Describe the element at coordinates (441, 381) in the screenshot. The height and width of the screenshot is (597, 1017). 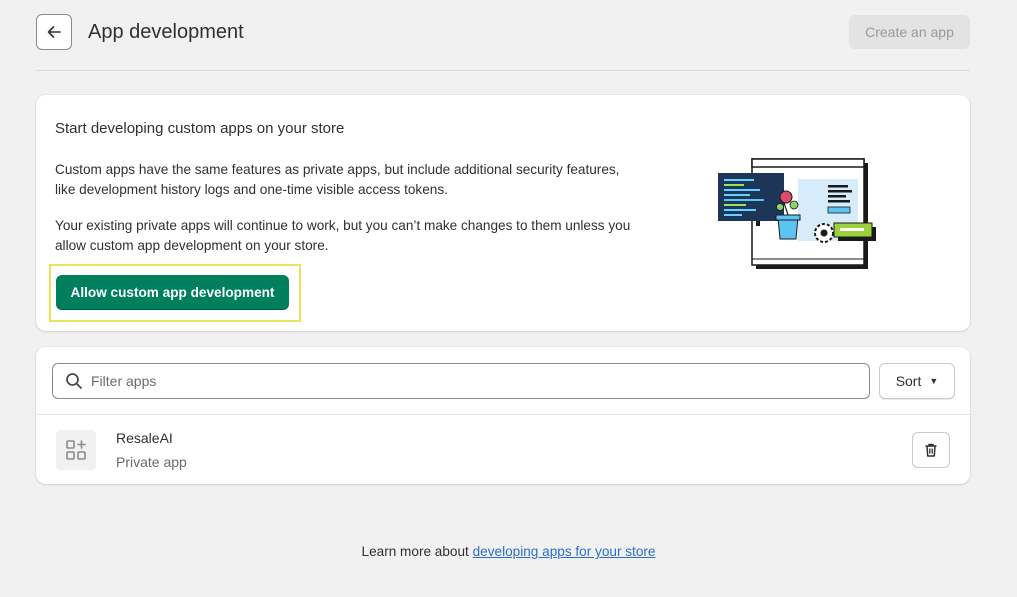
I see `filter-apps-input` at that location.